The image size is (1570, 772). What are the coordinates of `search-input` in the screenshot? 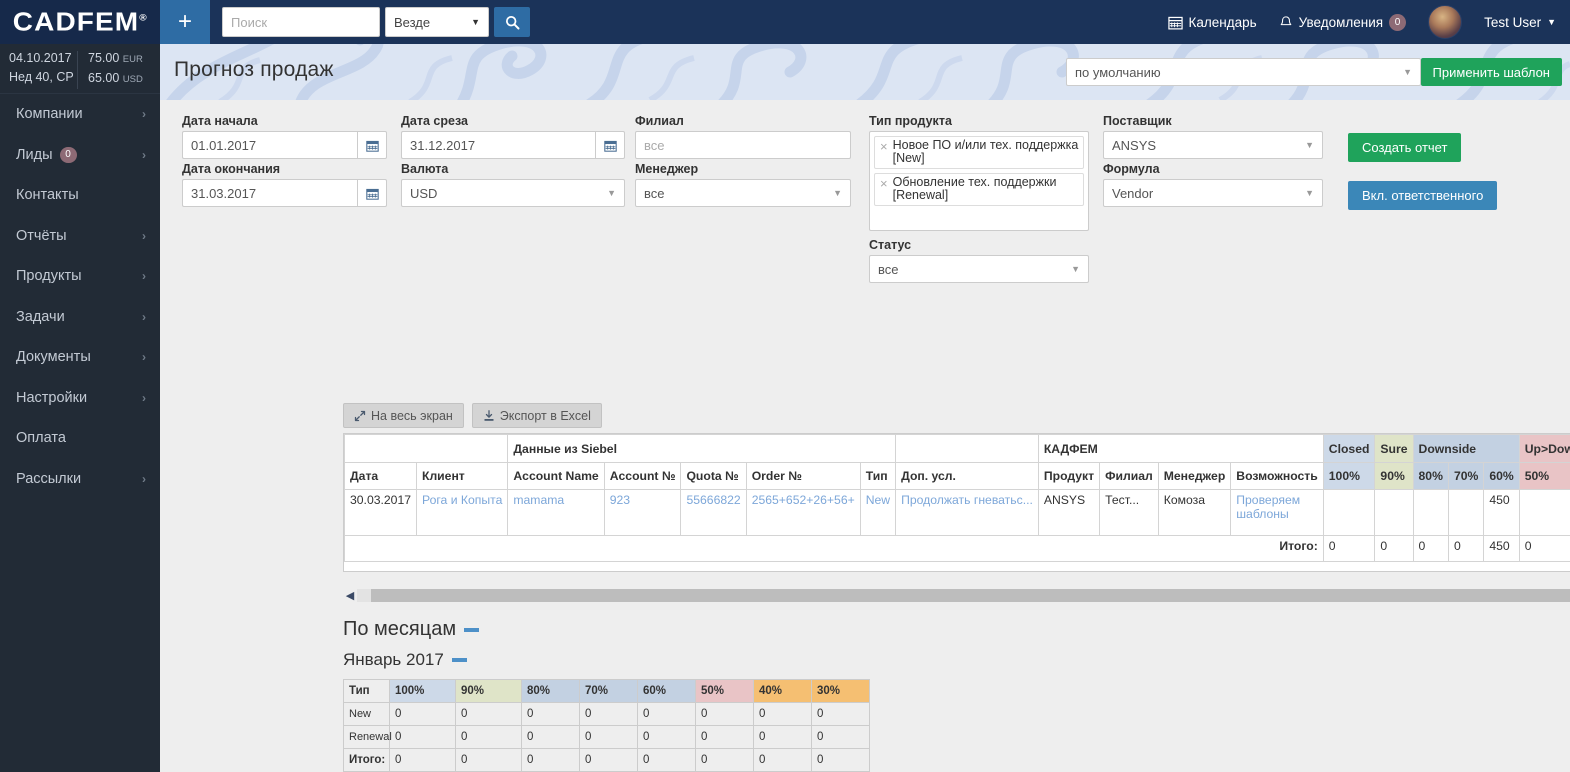 It's located at (301, 22).